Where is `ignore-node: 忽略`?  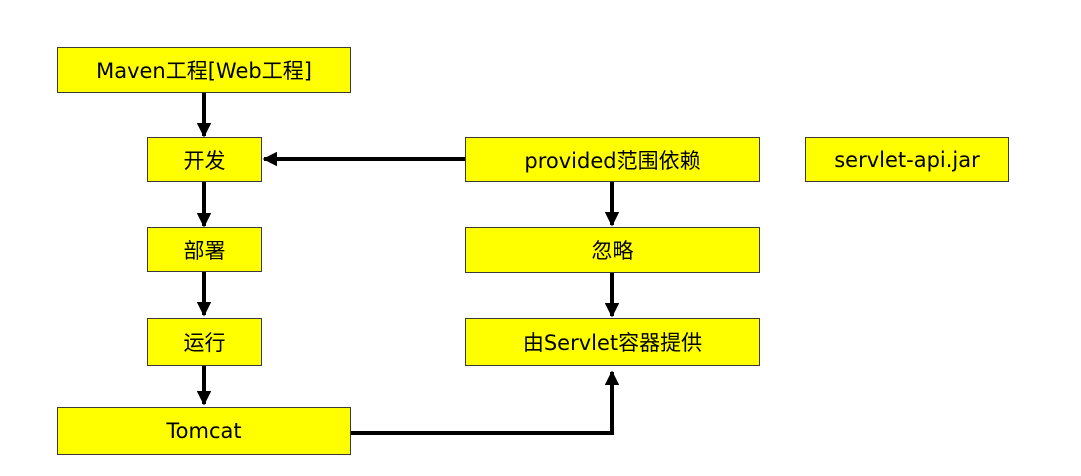
ignore-node: 忽略 is located at coordinates (612, 250).